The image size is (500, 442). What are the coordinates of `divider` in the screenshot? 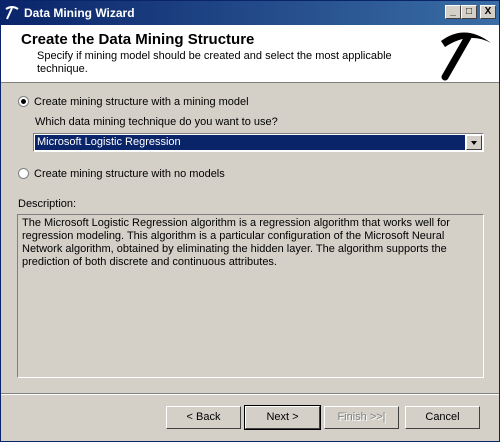 It's located at (250, 394).